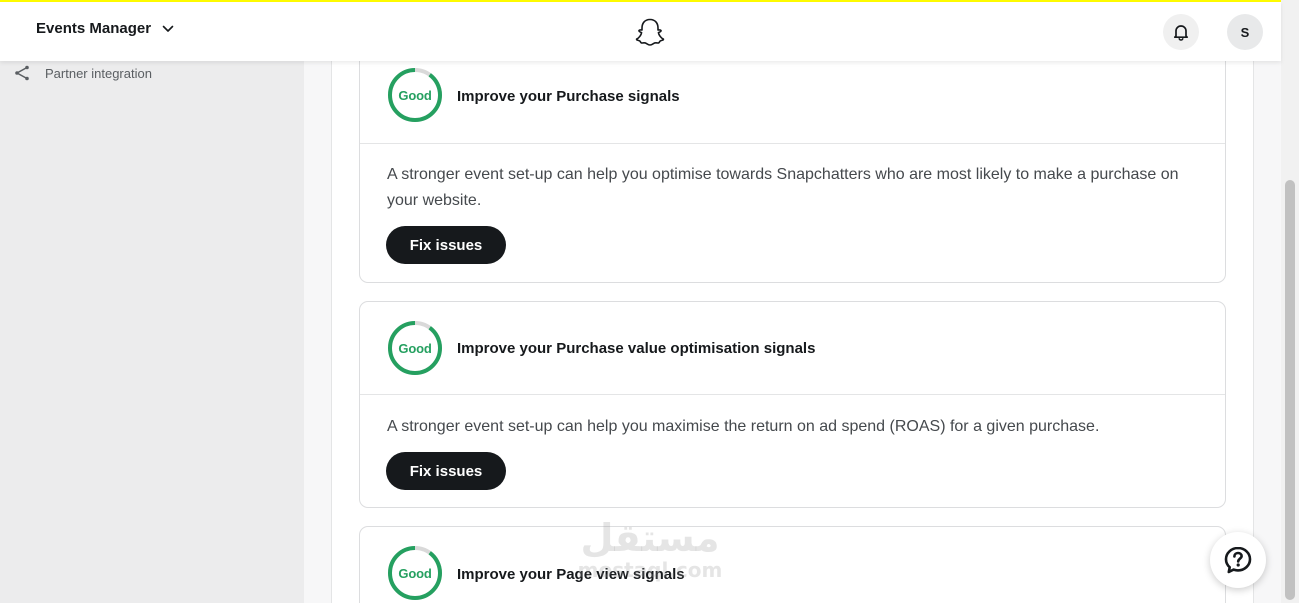  What do you see at coordinates (94, 28) in the screenshot?
I see `app-title: Events Manager` at bounding box center [94, 28].